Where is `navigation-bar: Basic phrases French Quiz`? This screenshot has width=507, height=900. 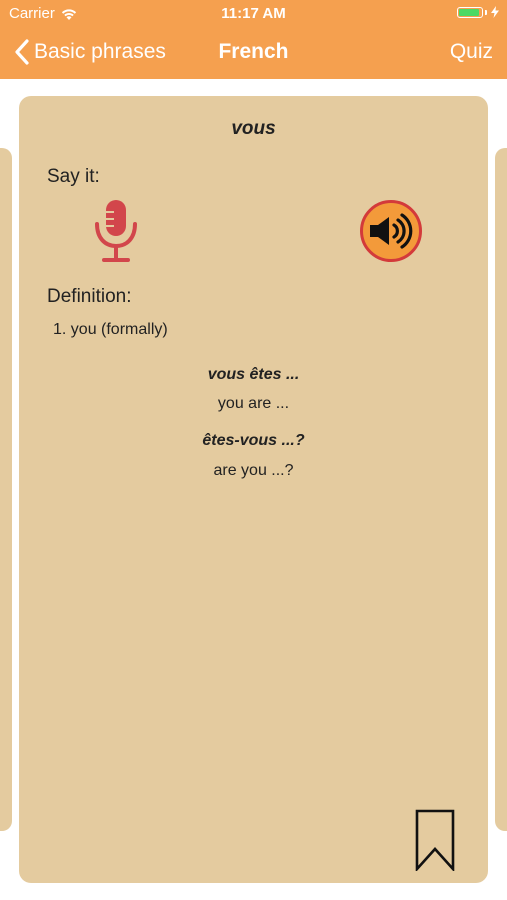
navigation-bar: Basic phrases French Quiz is located at coordinates (253, 52).